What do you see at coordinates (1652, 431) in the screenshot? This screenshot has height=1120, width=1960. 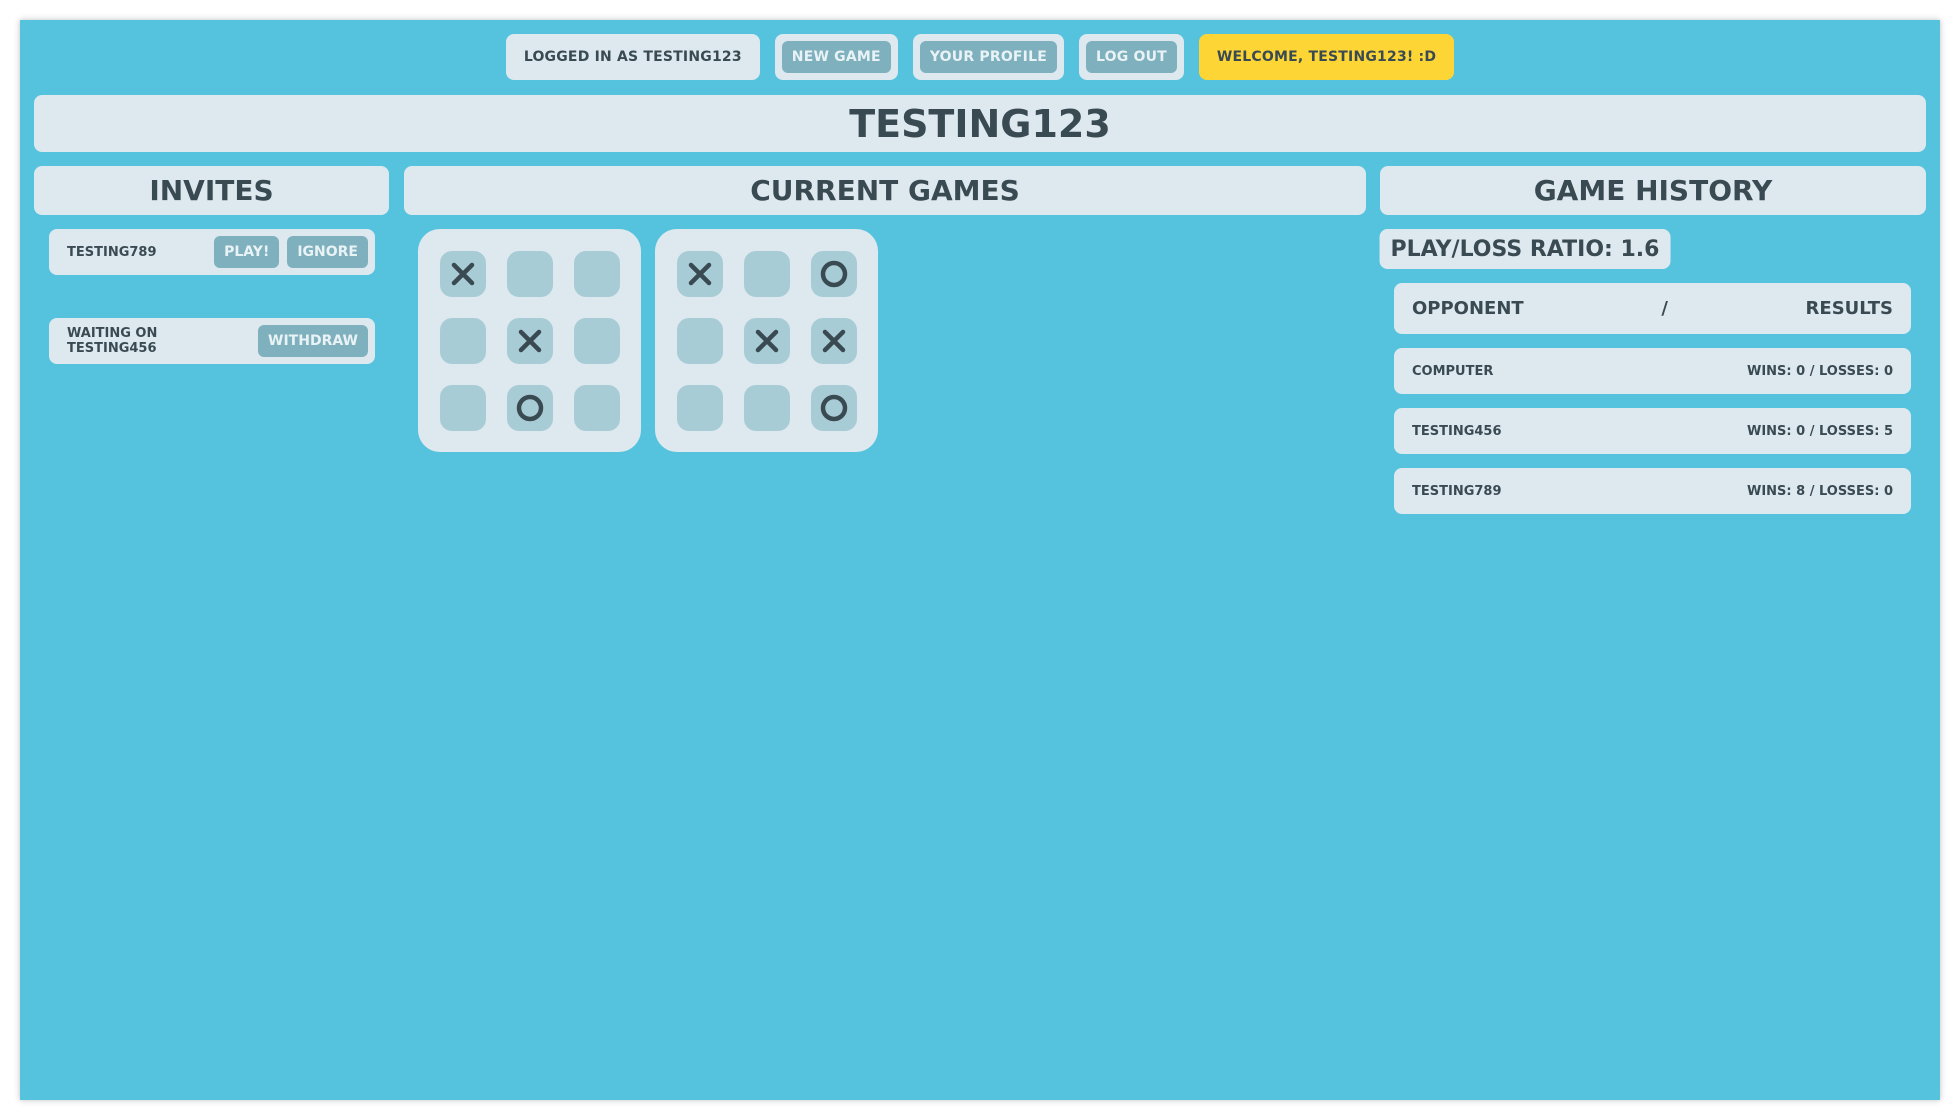 I see `history-row: TESTING456 WINS: 0 / LOSSES: 5` at bounding box center [1652, 431].